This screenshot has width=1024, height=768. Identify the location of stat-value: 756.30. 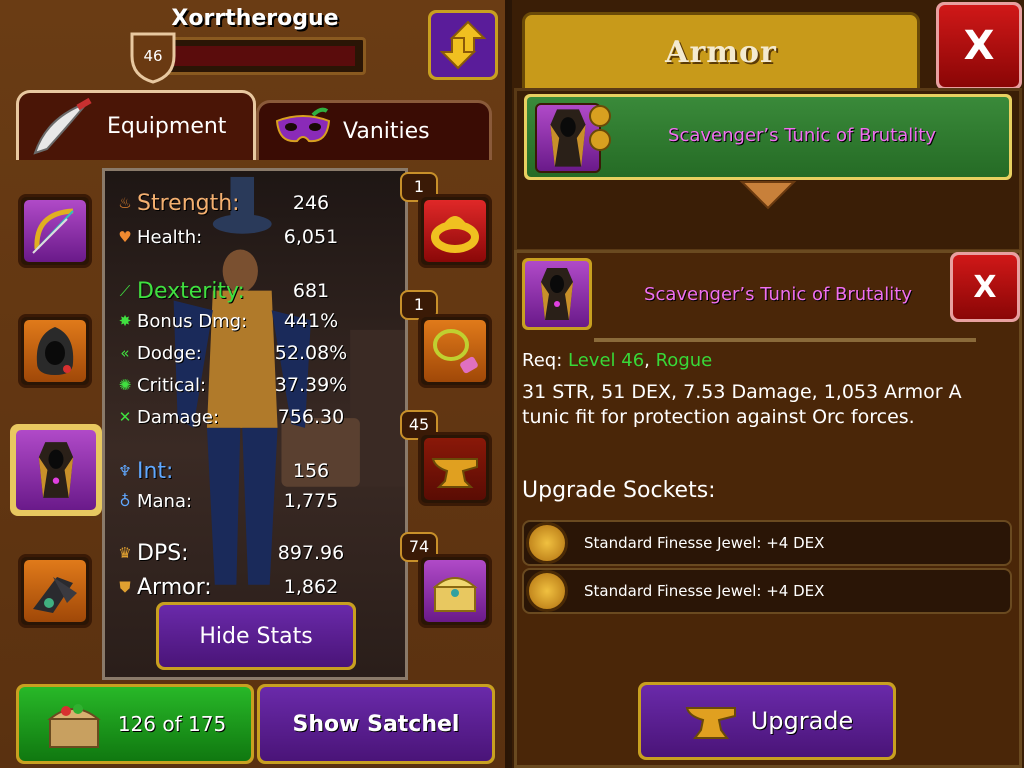
(311, 417).